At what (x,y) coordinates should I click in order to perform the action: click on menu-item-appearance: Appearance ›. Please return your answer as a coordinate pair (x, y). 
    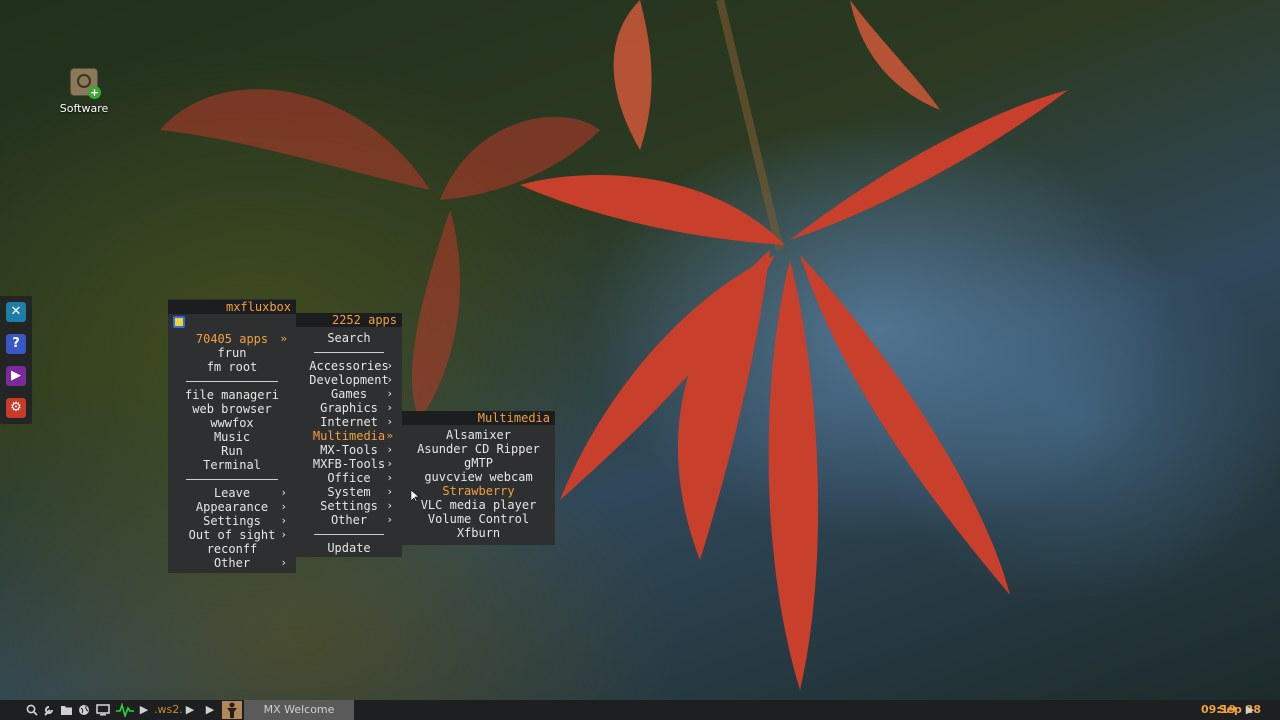
    Looking at the image, I should click on (232, 507).